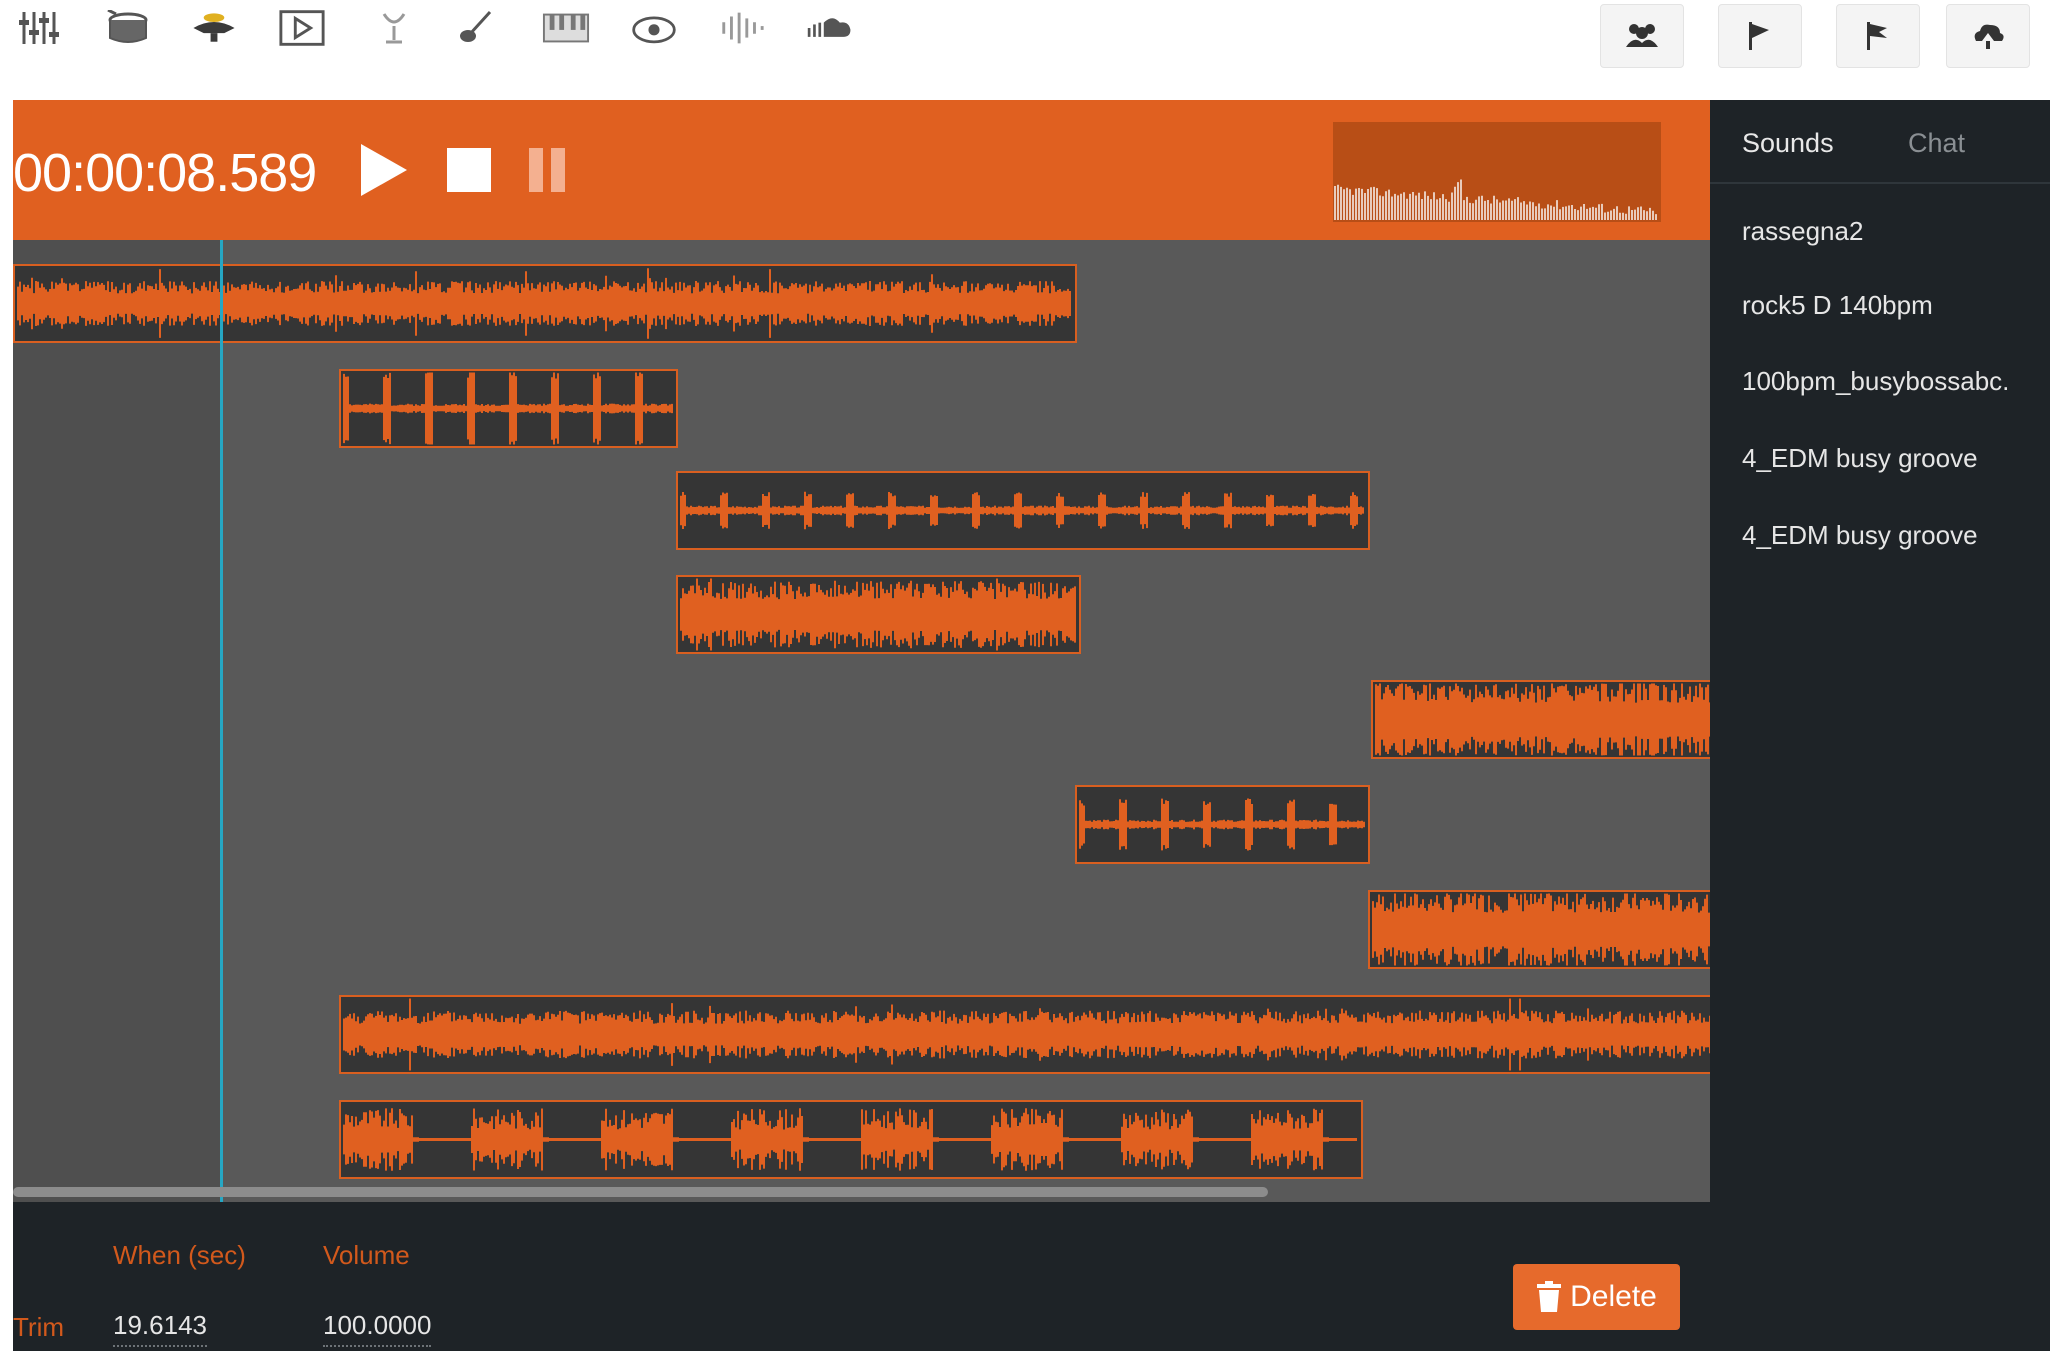  I want to click on drum-icon, so click(128, 28).